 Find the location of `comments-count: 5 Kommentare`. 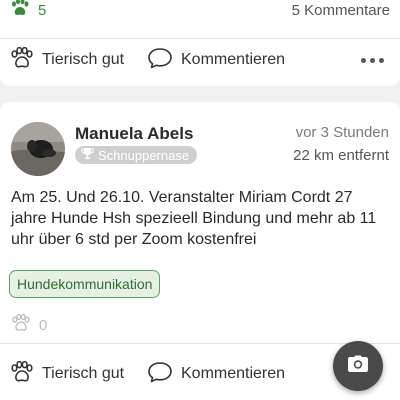

comments-count: 5 Kommentare is located at coordinates (341, 10).